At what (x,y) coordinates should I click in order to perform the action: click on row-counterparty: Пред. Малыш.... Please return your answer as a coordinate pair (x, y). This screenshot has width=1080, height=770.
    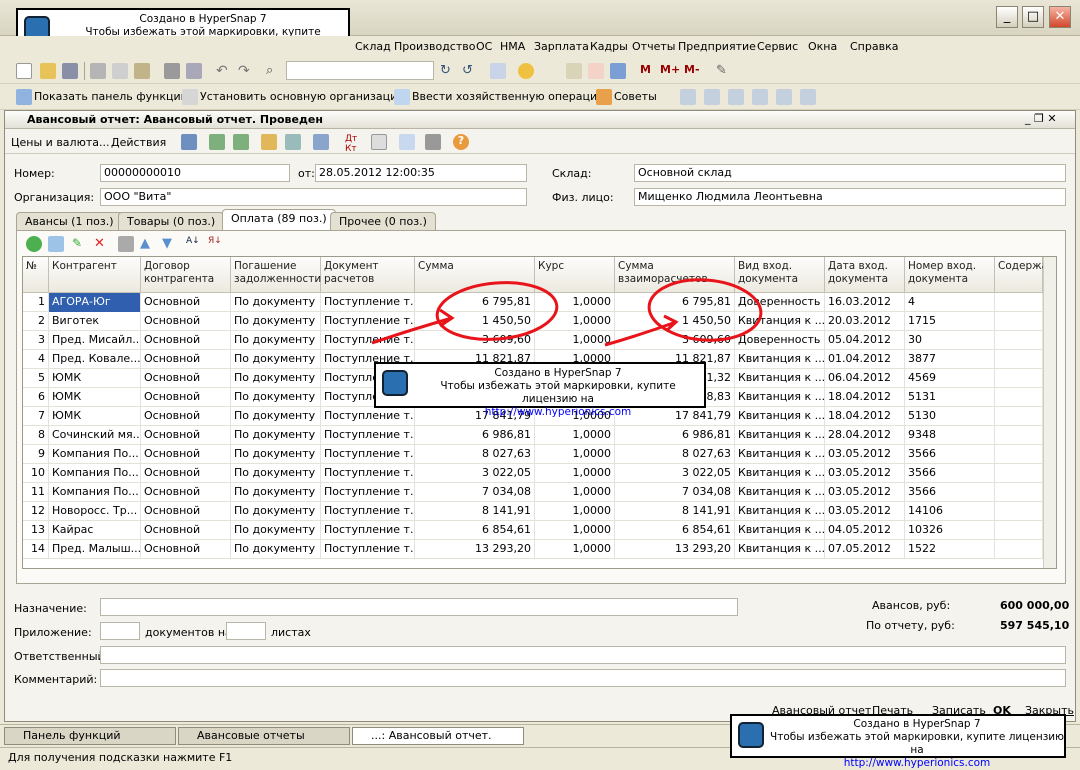
    Looking at the image, I should click on (95, 549).